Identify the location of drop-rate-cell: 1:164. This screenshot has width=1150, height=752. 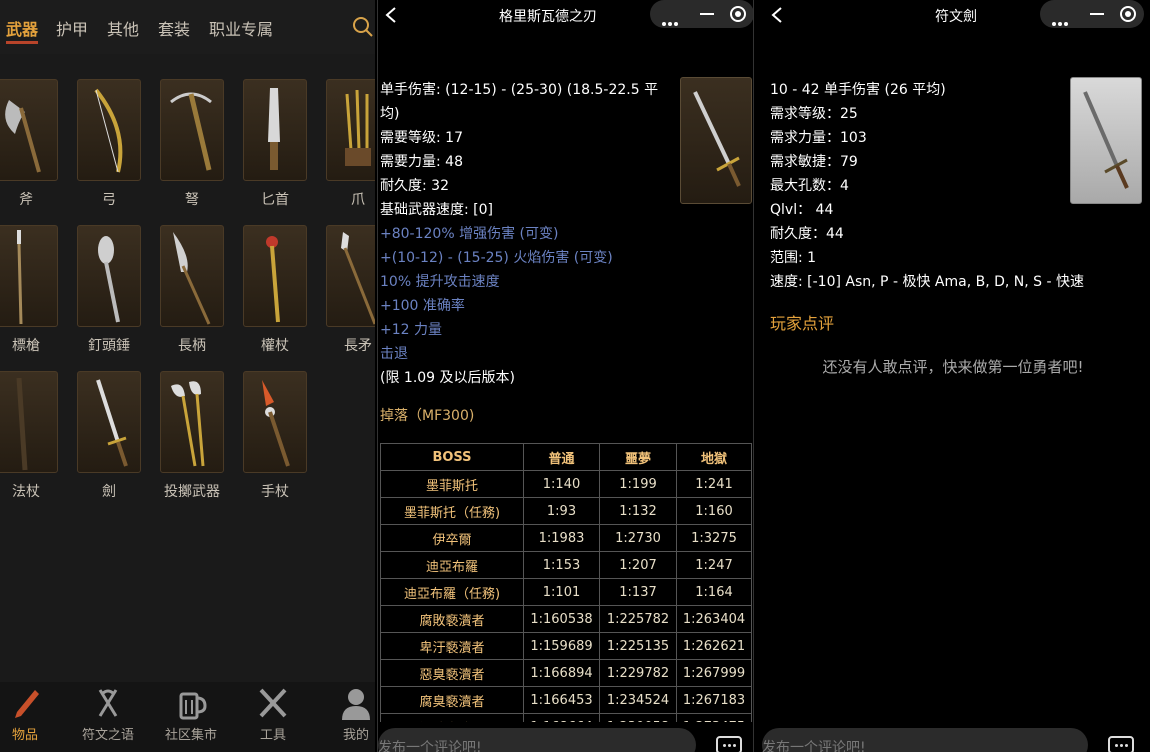
(714, 592).